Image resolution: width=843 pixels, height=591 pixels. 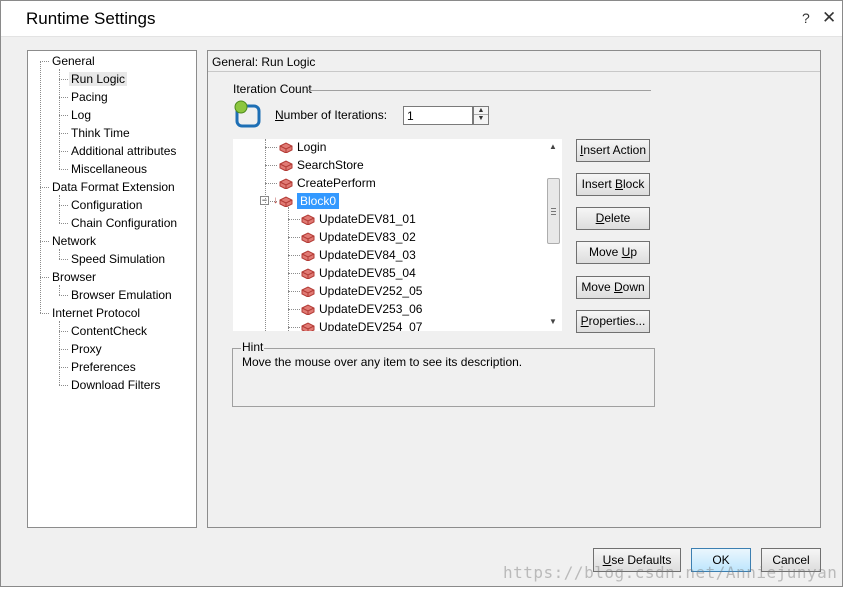 I want to click on nav-item-chain-configuration: Chain Configuration, so click(x=124, y=223).